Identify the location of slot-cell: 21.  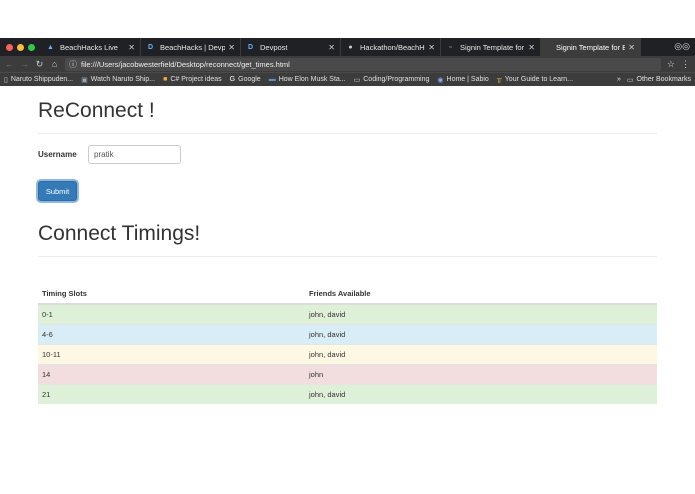
(171, 393).